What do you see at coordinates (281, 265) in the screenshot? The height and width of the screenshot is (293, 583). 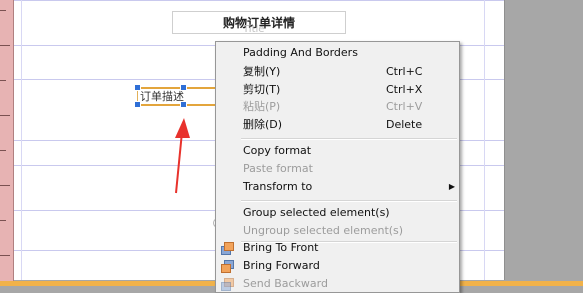 I see `menu-item-label: Bring Forward` at bounding box center [281, 265].